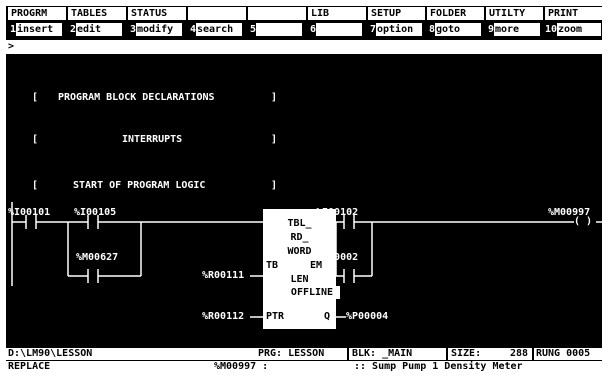 The width and height of the screenshot is (608, 379). Describe the element at coordinates (572, 22) in the screenshot. I see `fkey-10: PRINT 10 zoom` at that location.